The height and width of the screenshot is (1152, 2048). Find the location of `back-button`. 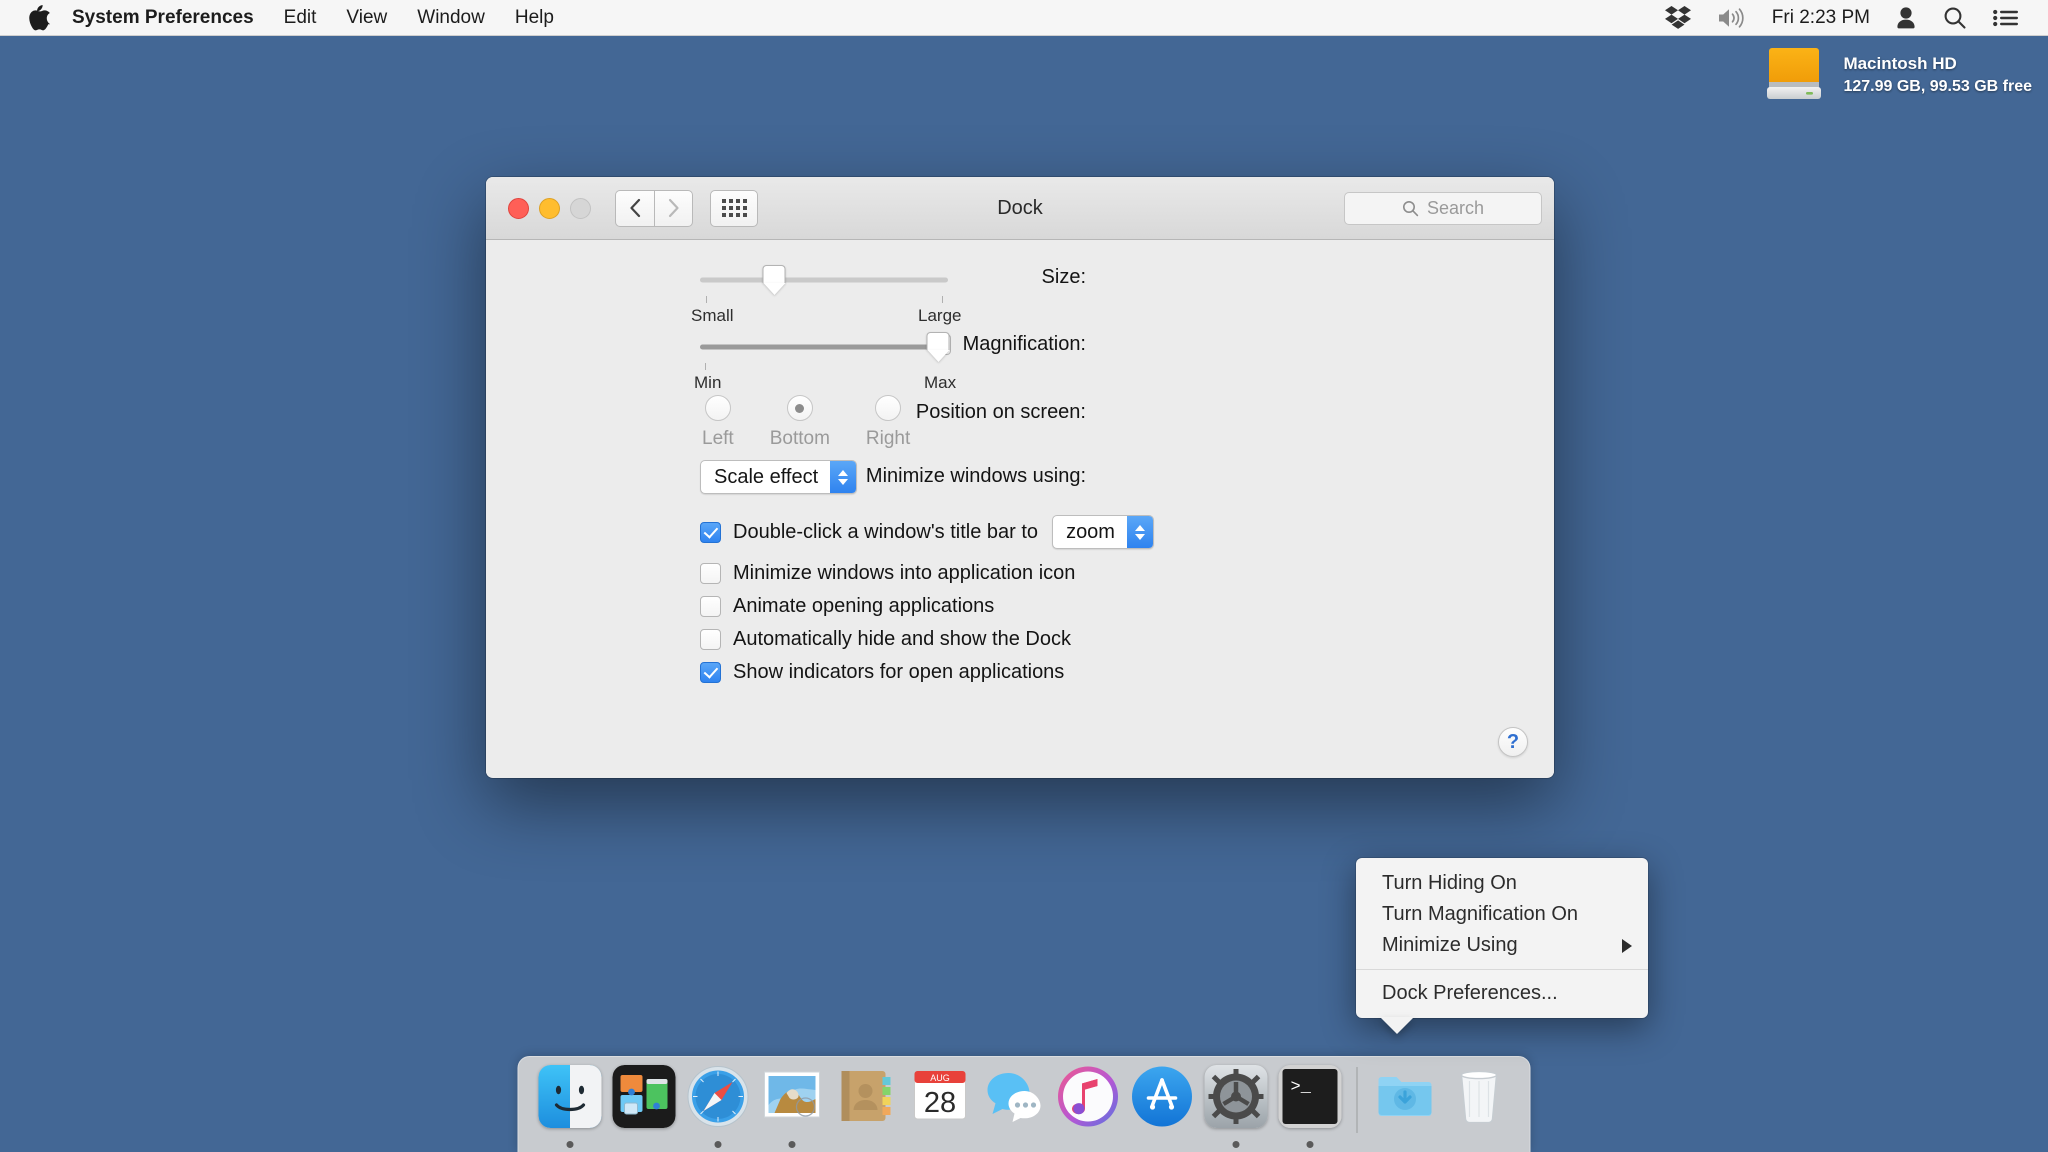

back-button is located at coordinates (634, 208).